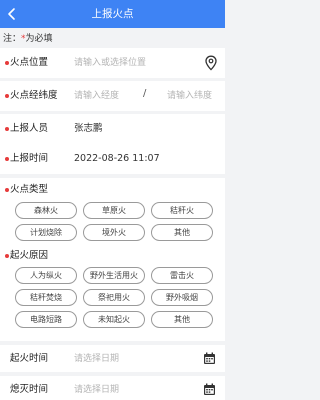 The width and height of the screenshot is (320, 400). Describe the element at coordinates (211, 63) in the screenshot. I see `location-pin-icon` at that location.